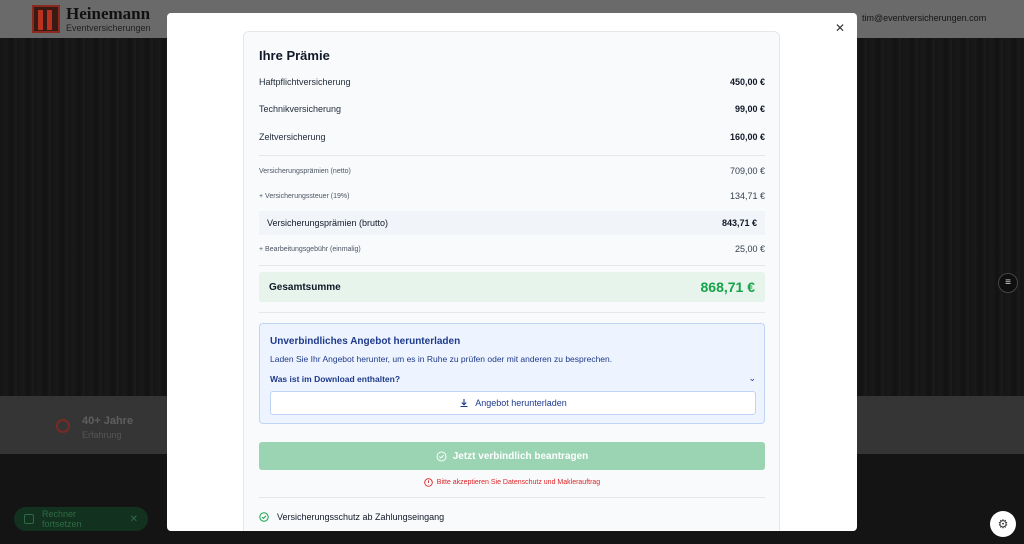  I want to click on line-item-label: Zeltversicherung, so click(292, 137).